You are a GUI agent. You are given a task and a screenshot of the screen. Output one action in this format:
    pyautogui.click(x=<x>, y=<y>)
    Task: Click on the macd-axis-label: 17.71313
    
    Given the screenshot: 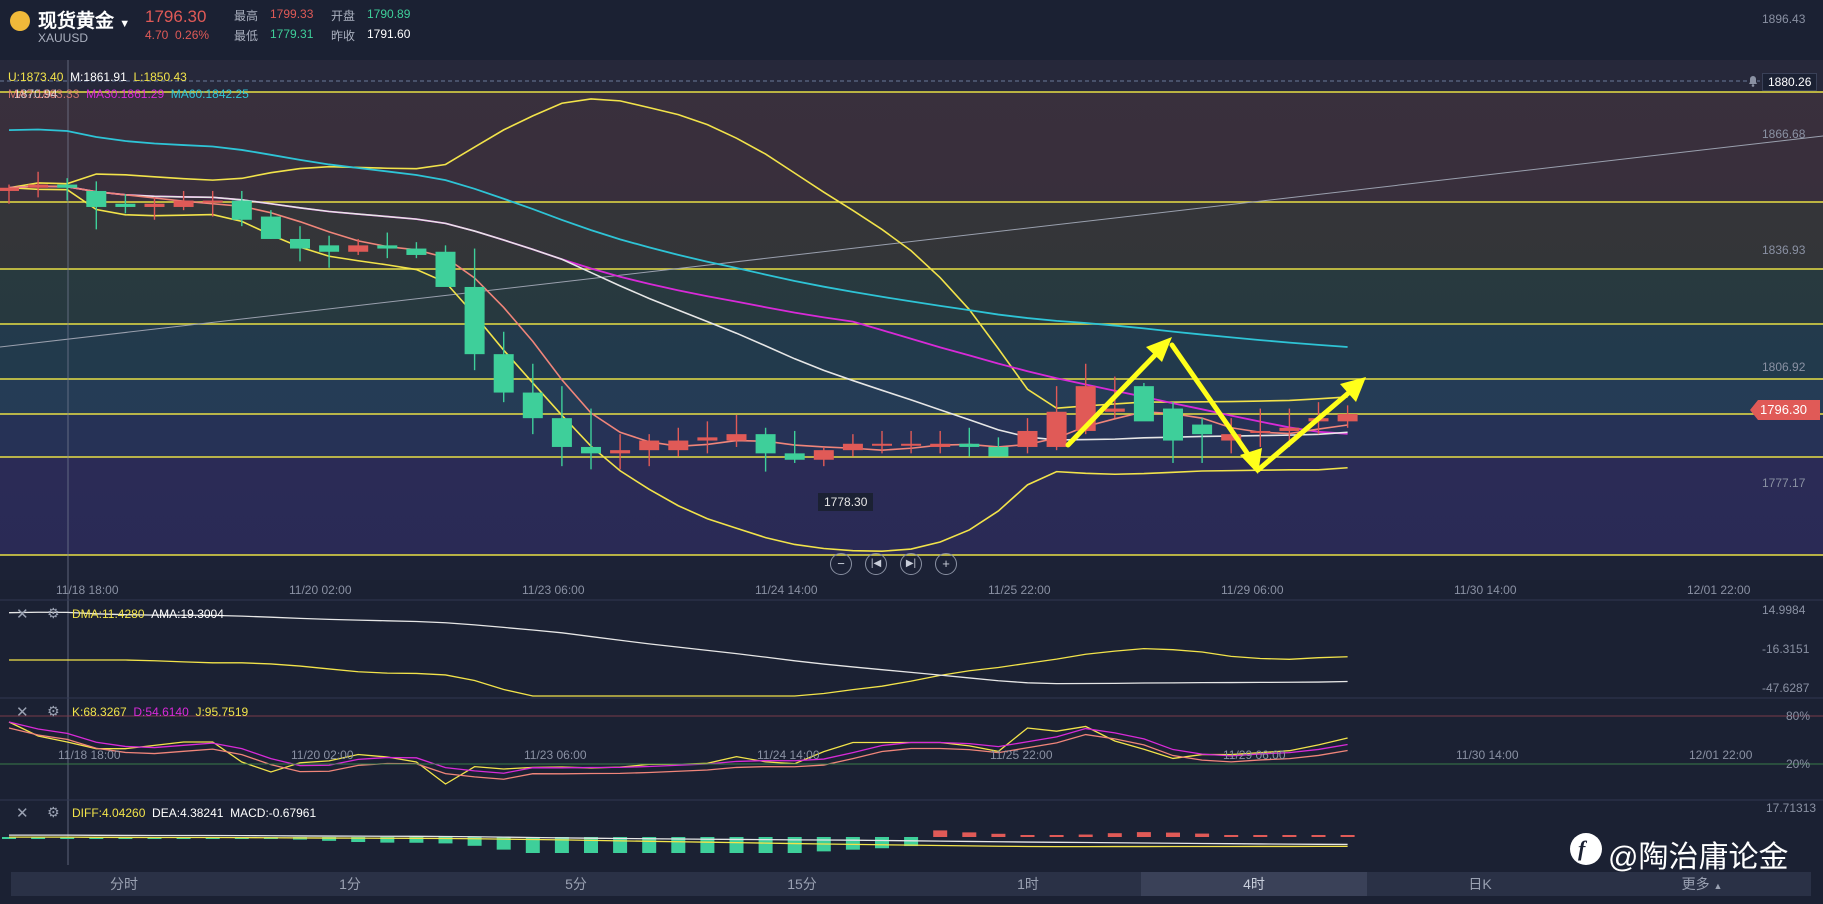 What is the action you would take?
    pyautogui.click(x=1791, y=808)
    